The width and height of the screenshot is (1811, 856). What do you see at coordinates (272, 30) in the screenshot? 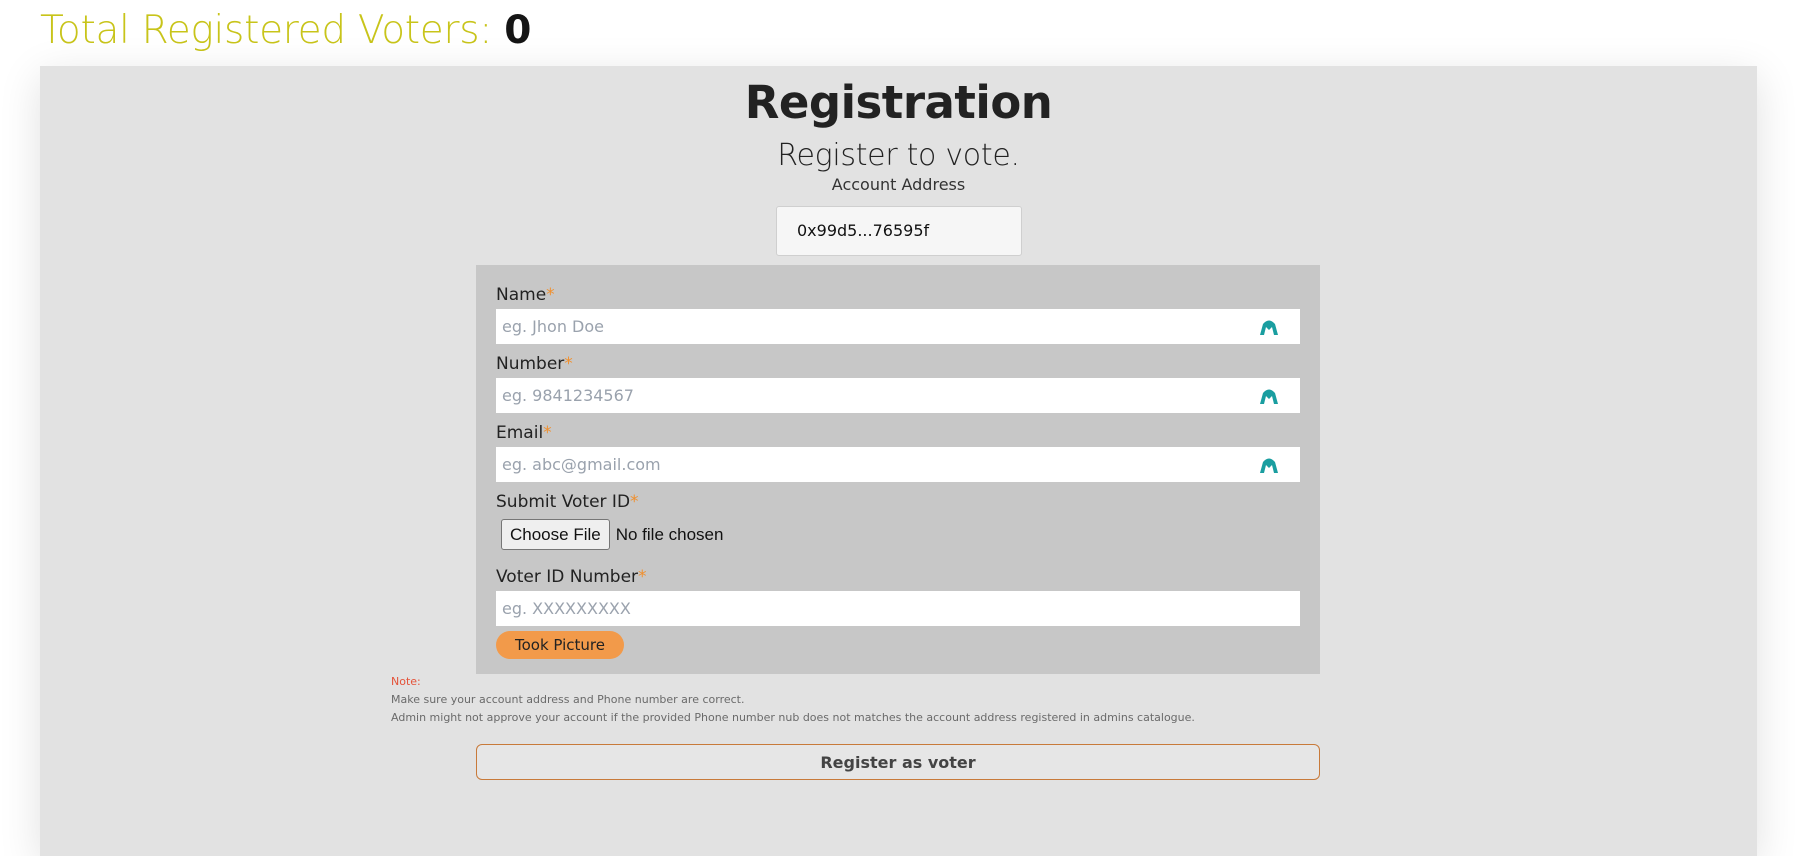
I see `registered-voters-label: Total Registered Voters:` at bounding box center [272, 30].